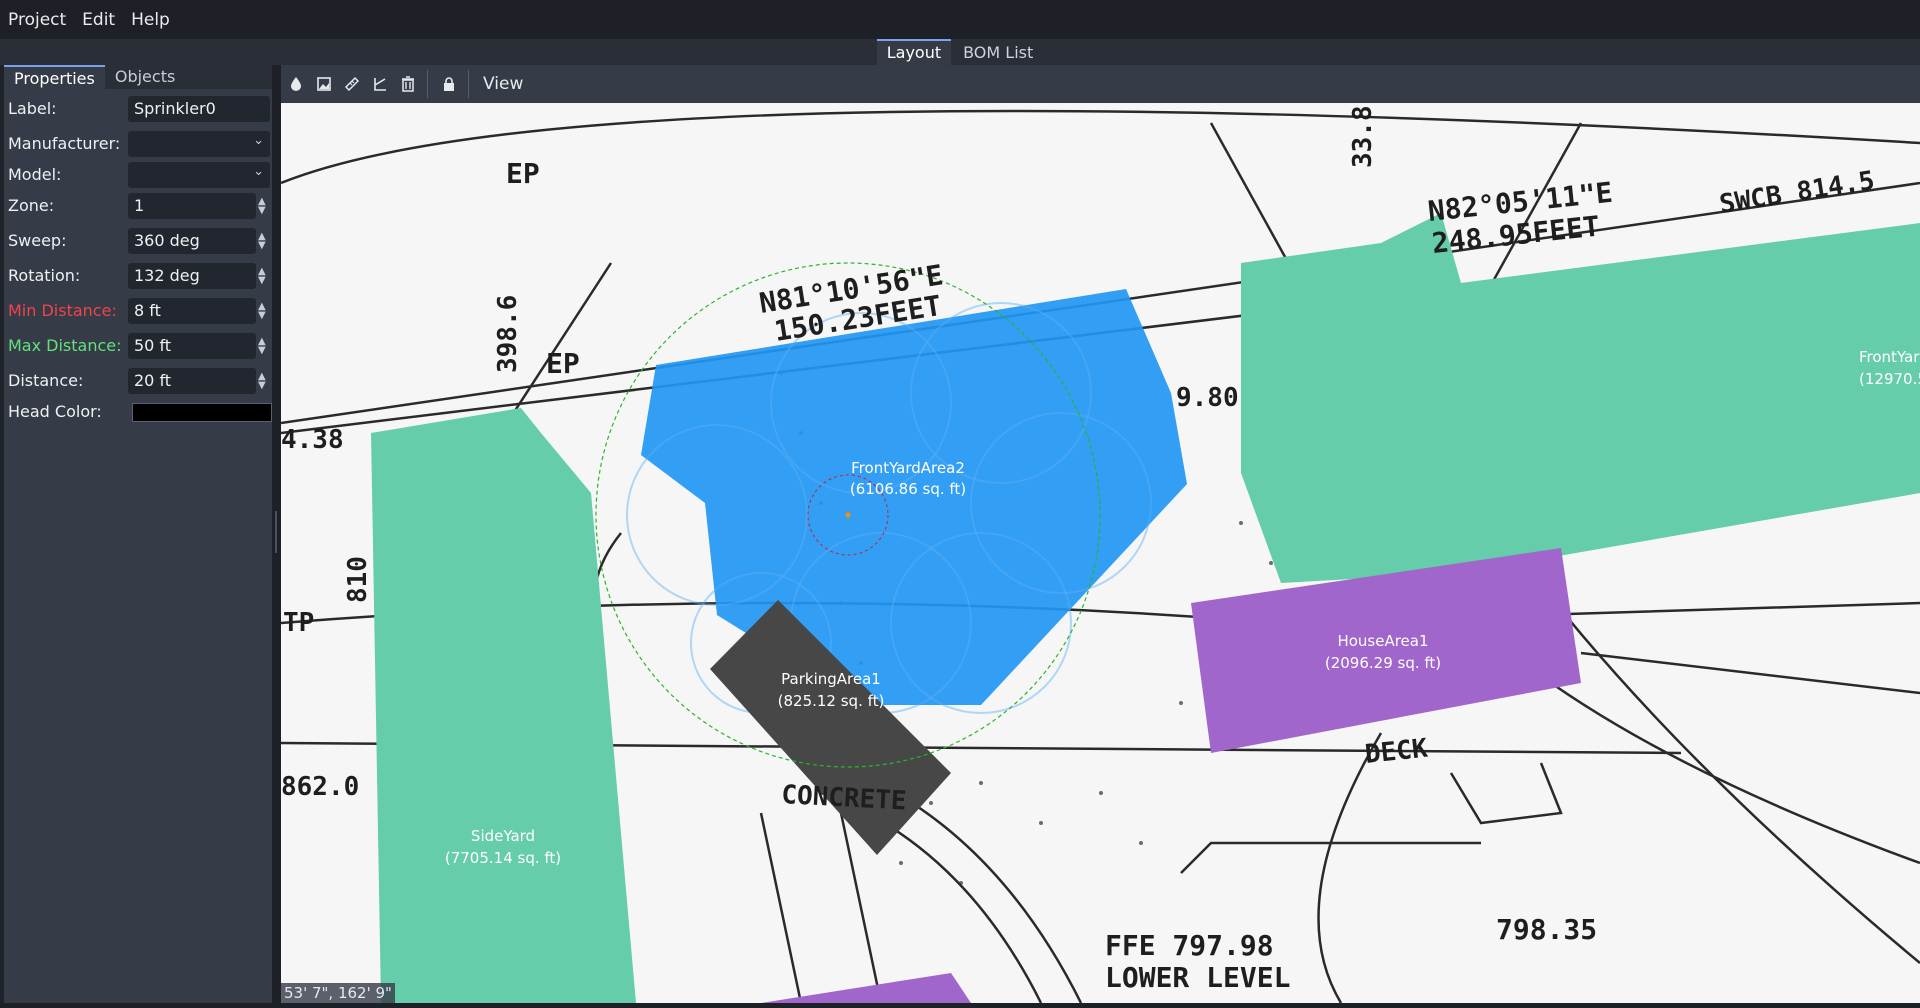  I want to click on max-distance-row: Max Distance: 50 ft ▲ ▼, so click(138, 346).